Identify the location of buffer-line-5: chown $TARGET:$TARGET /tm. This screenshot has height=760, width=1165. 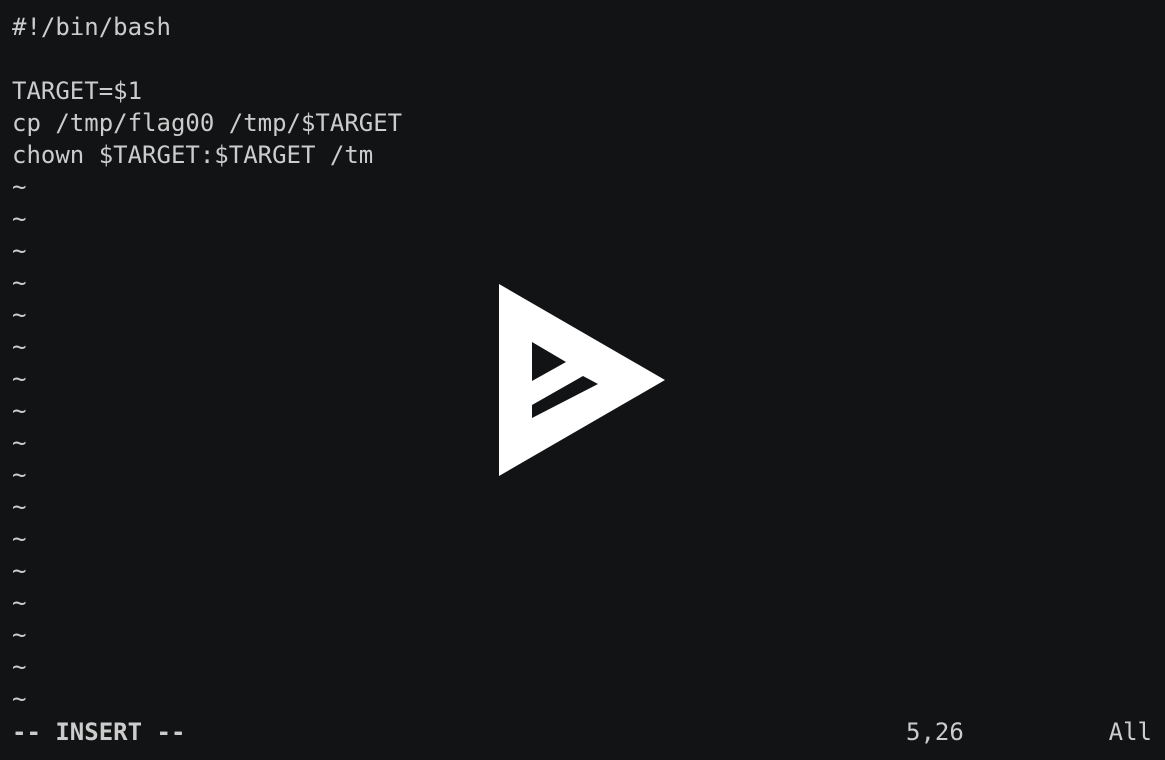
(193, 155).